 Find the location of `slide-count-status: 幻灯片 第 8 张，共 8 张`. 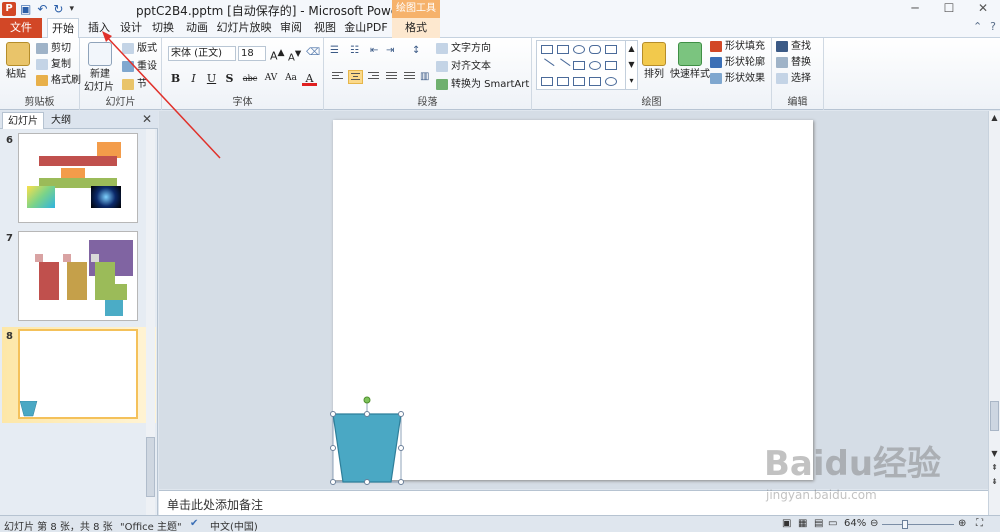

slide-count-status: 幻灯片 第 8 张，共 8 张 is located at coordinates (58, 527).